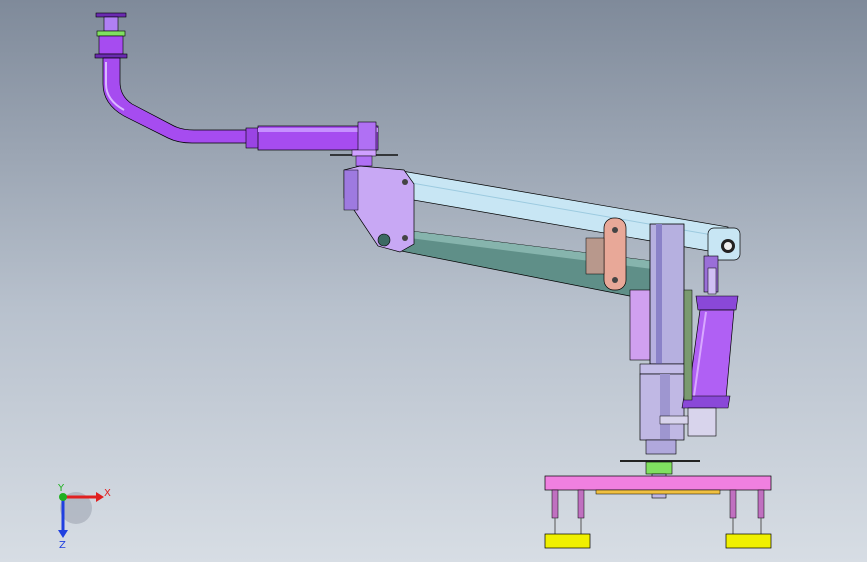  I want to click on cylinder-rod, so click(712, 281).